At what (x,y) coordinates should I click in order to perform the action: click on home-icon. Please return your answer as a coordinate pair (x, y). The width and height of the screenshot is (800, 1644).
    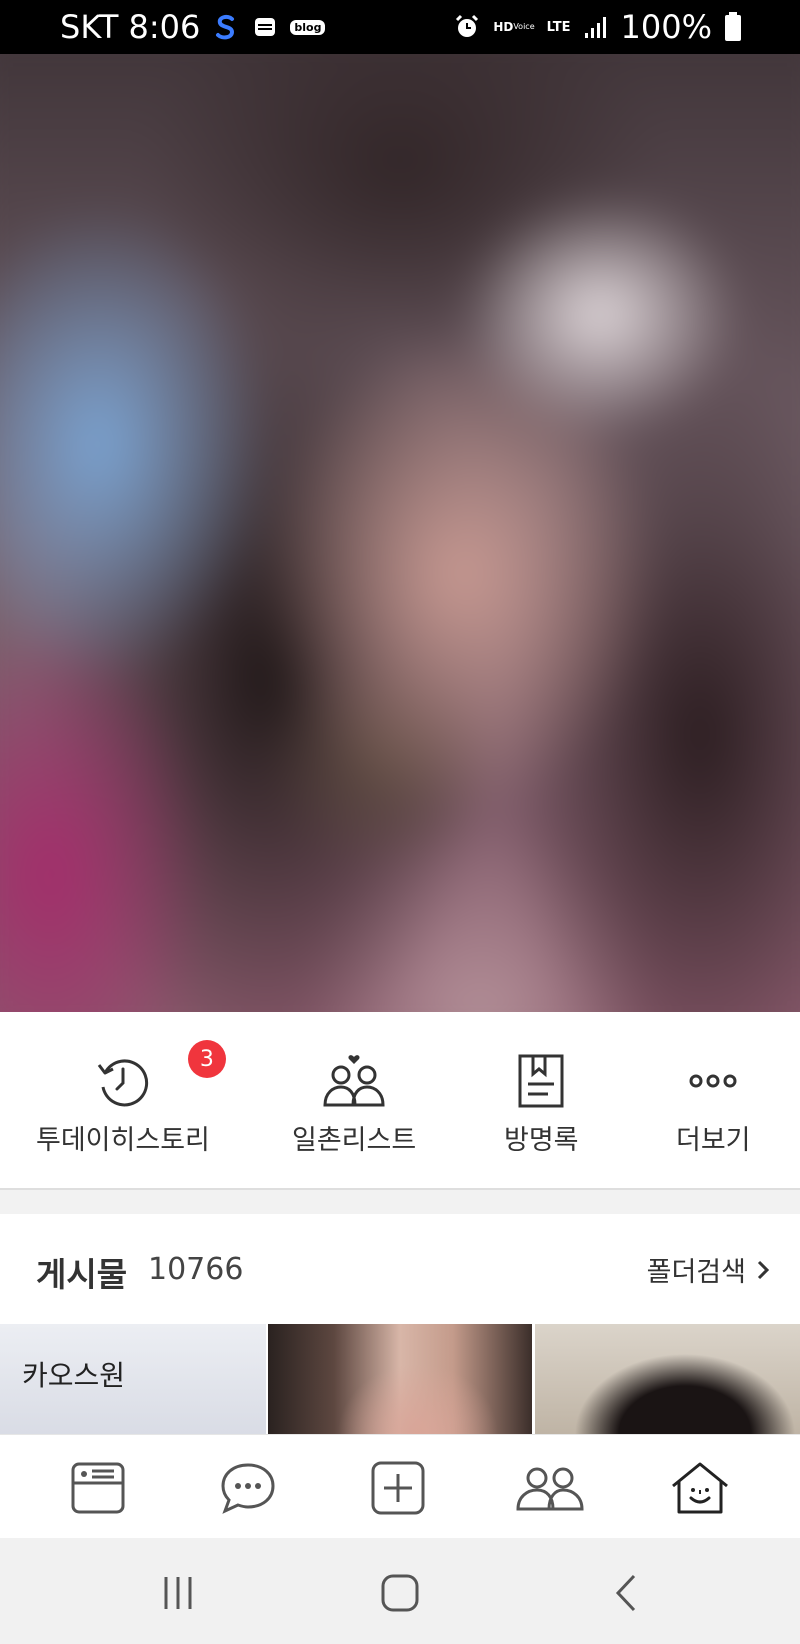
    Looking at the image, I should click on (400, 1593).